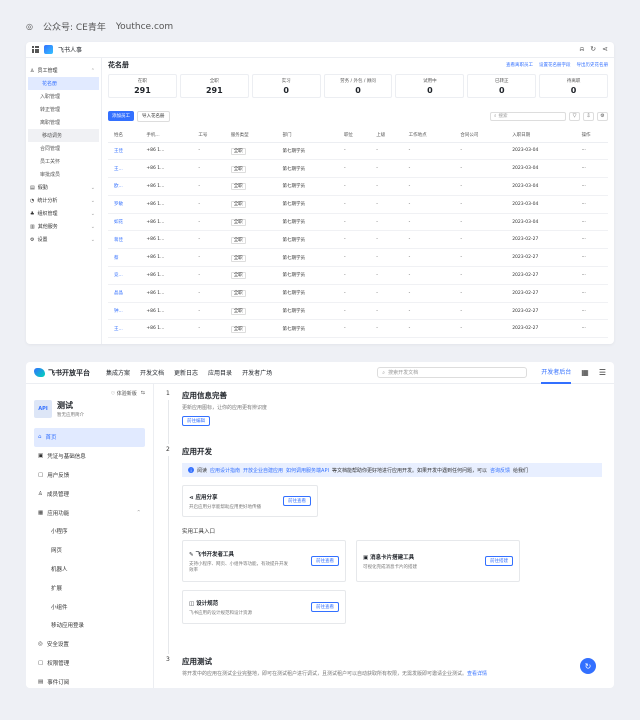 This screenshot has width=640, height=720. I want to click on menu-icon: ☰, so click(602, 372).